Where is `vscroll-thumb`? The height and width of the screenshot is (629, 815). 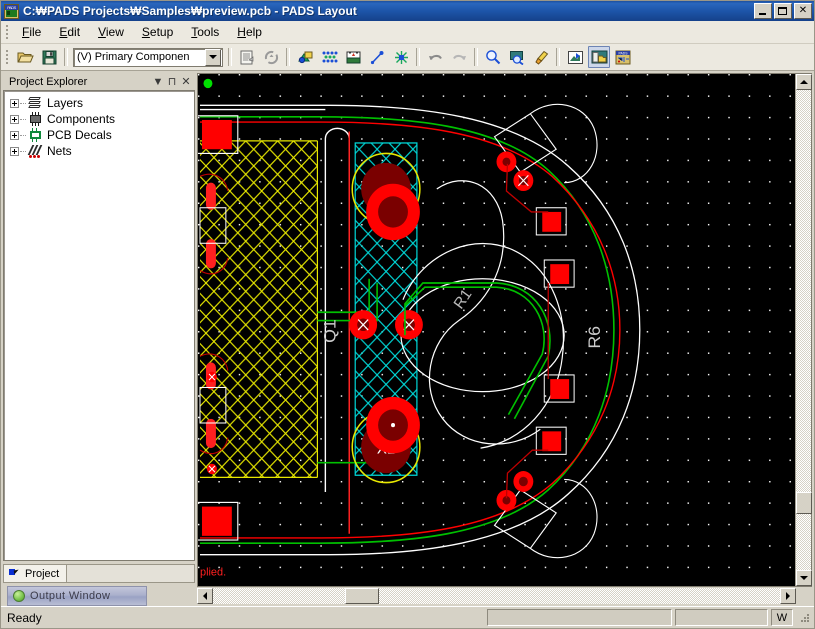 vscroll-thumb is located at coordinates (804, 503).